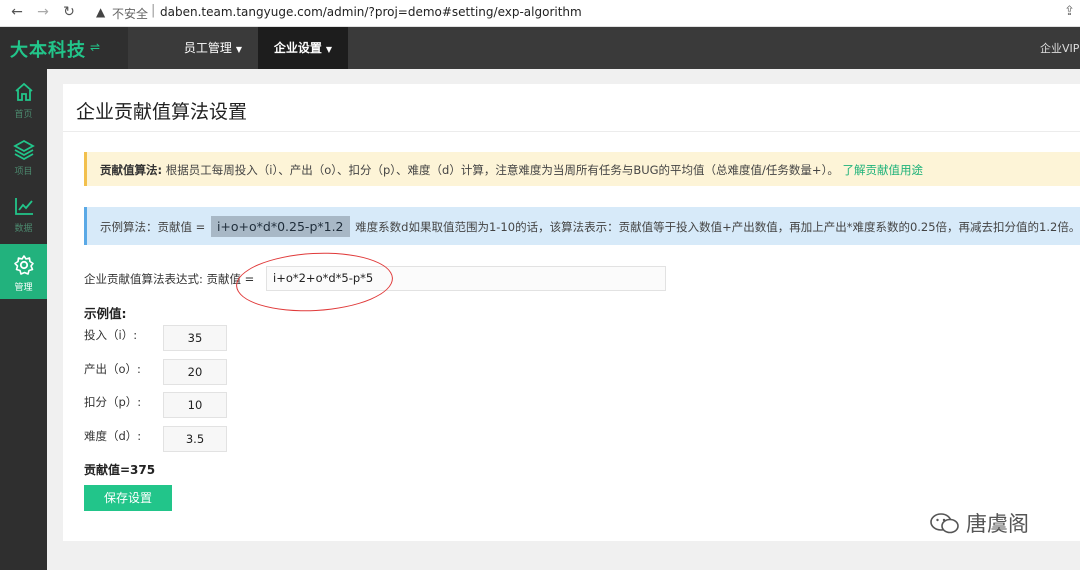 The image size is (1080, 570). Describe the element at coordinates (43, 12) in the screenshot. I see `forward-arrow-icon: →` at that location.